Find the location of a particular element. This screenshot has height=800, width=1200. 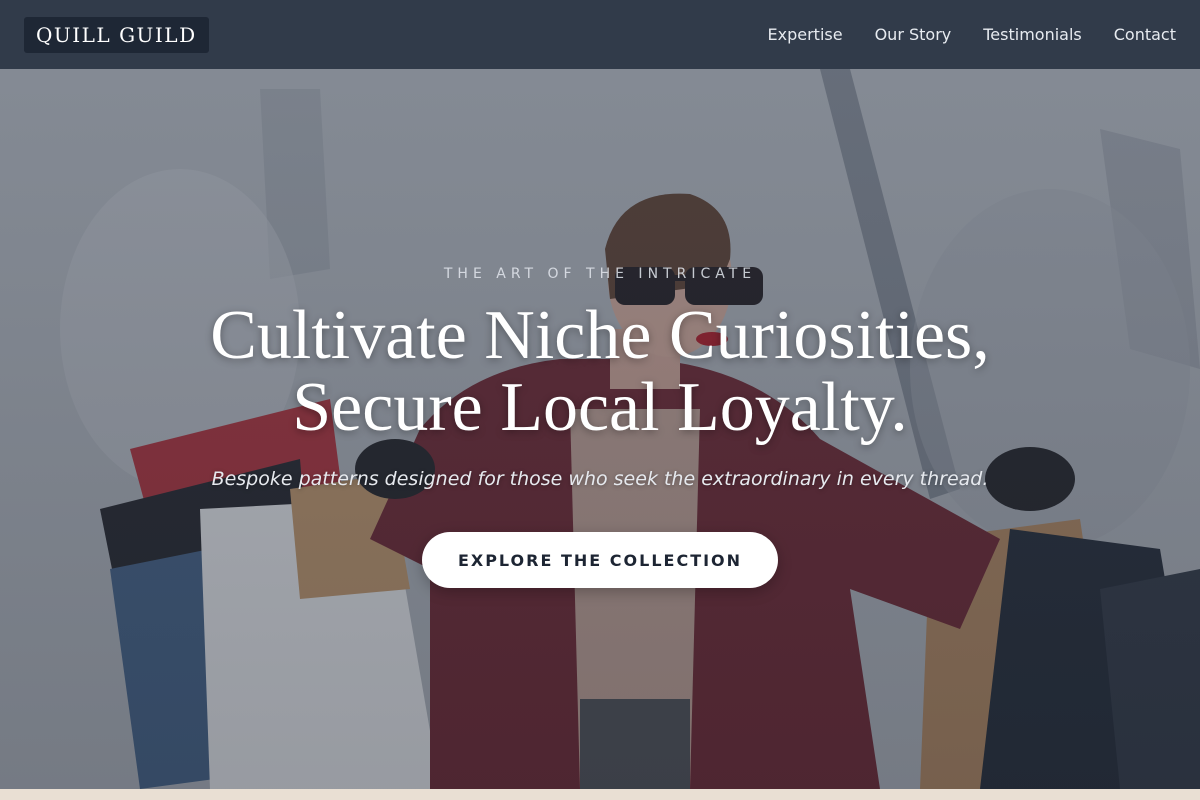

next-section-edge is located at coordinates (600, 794).